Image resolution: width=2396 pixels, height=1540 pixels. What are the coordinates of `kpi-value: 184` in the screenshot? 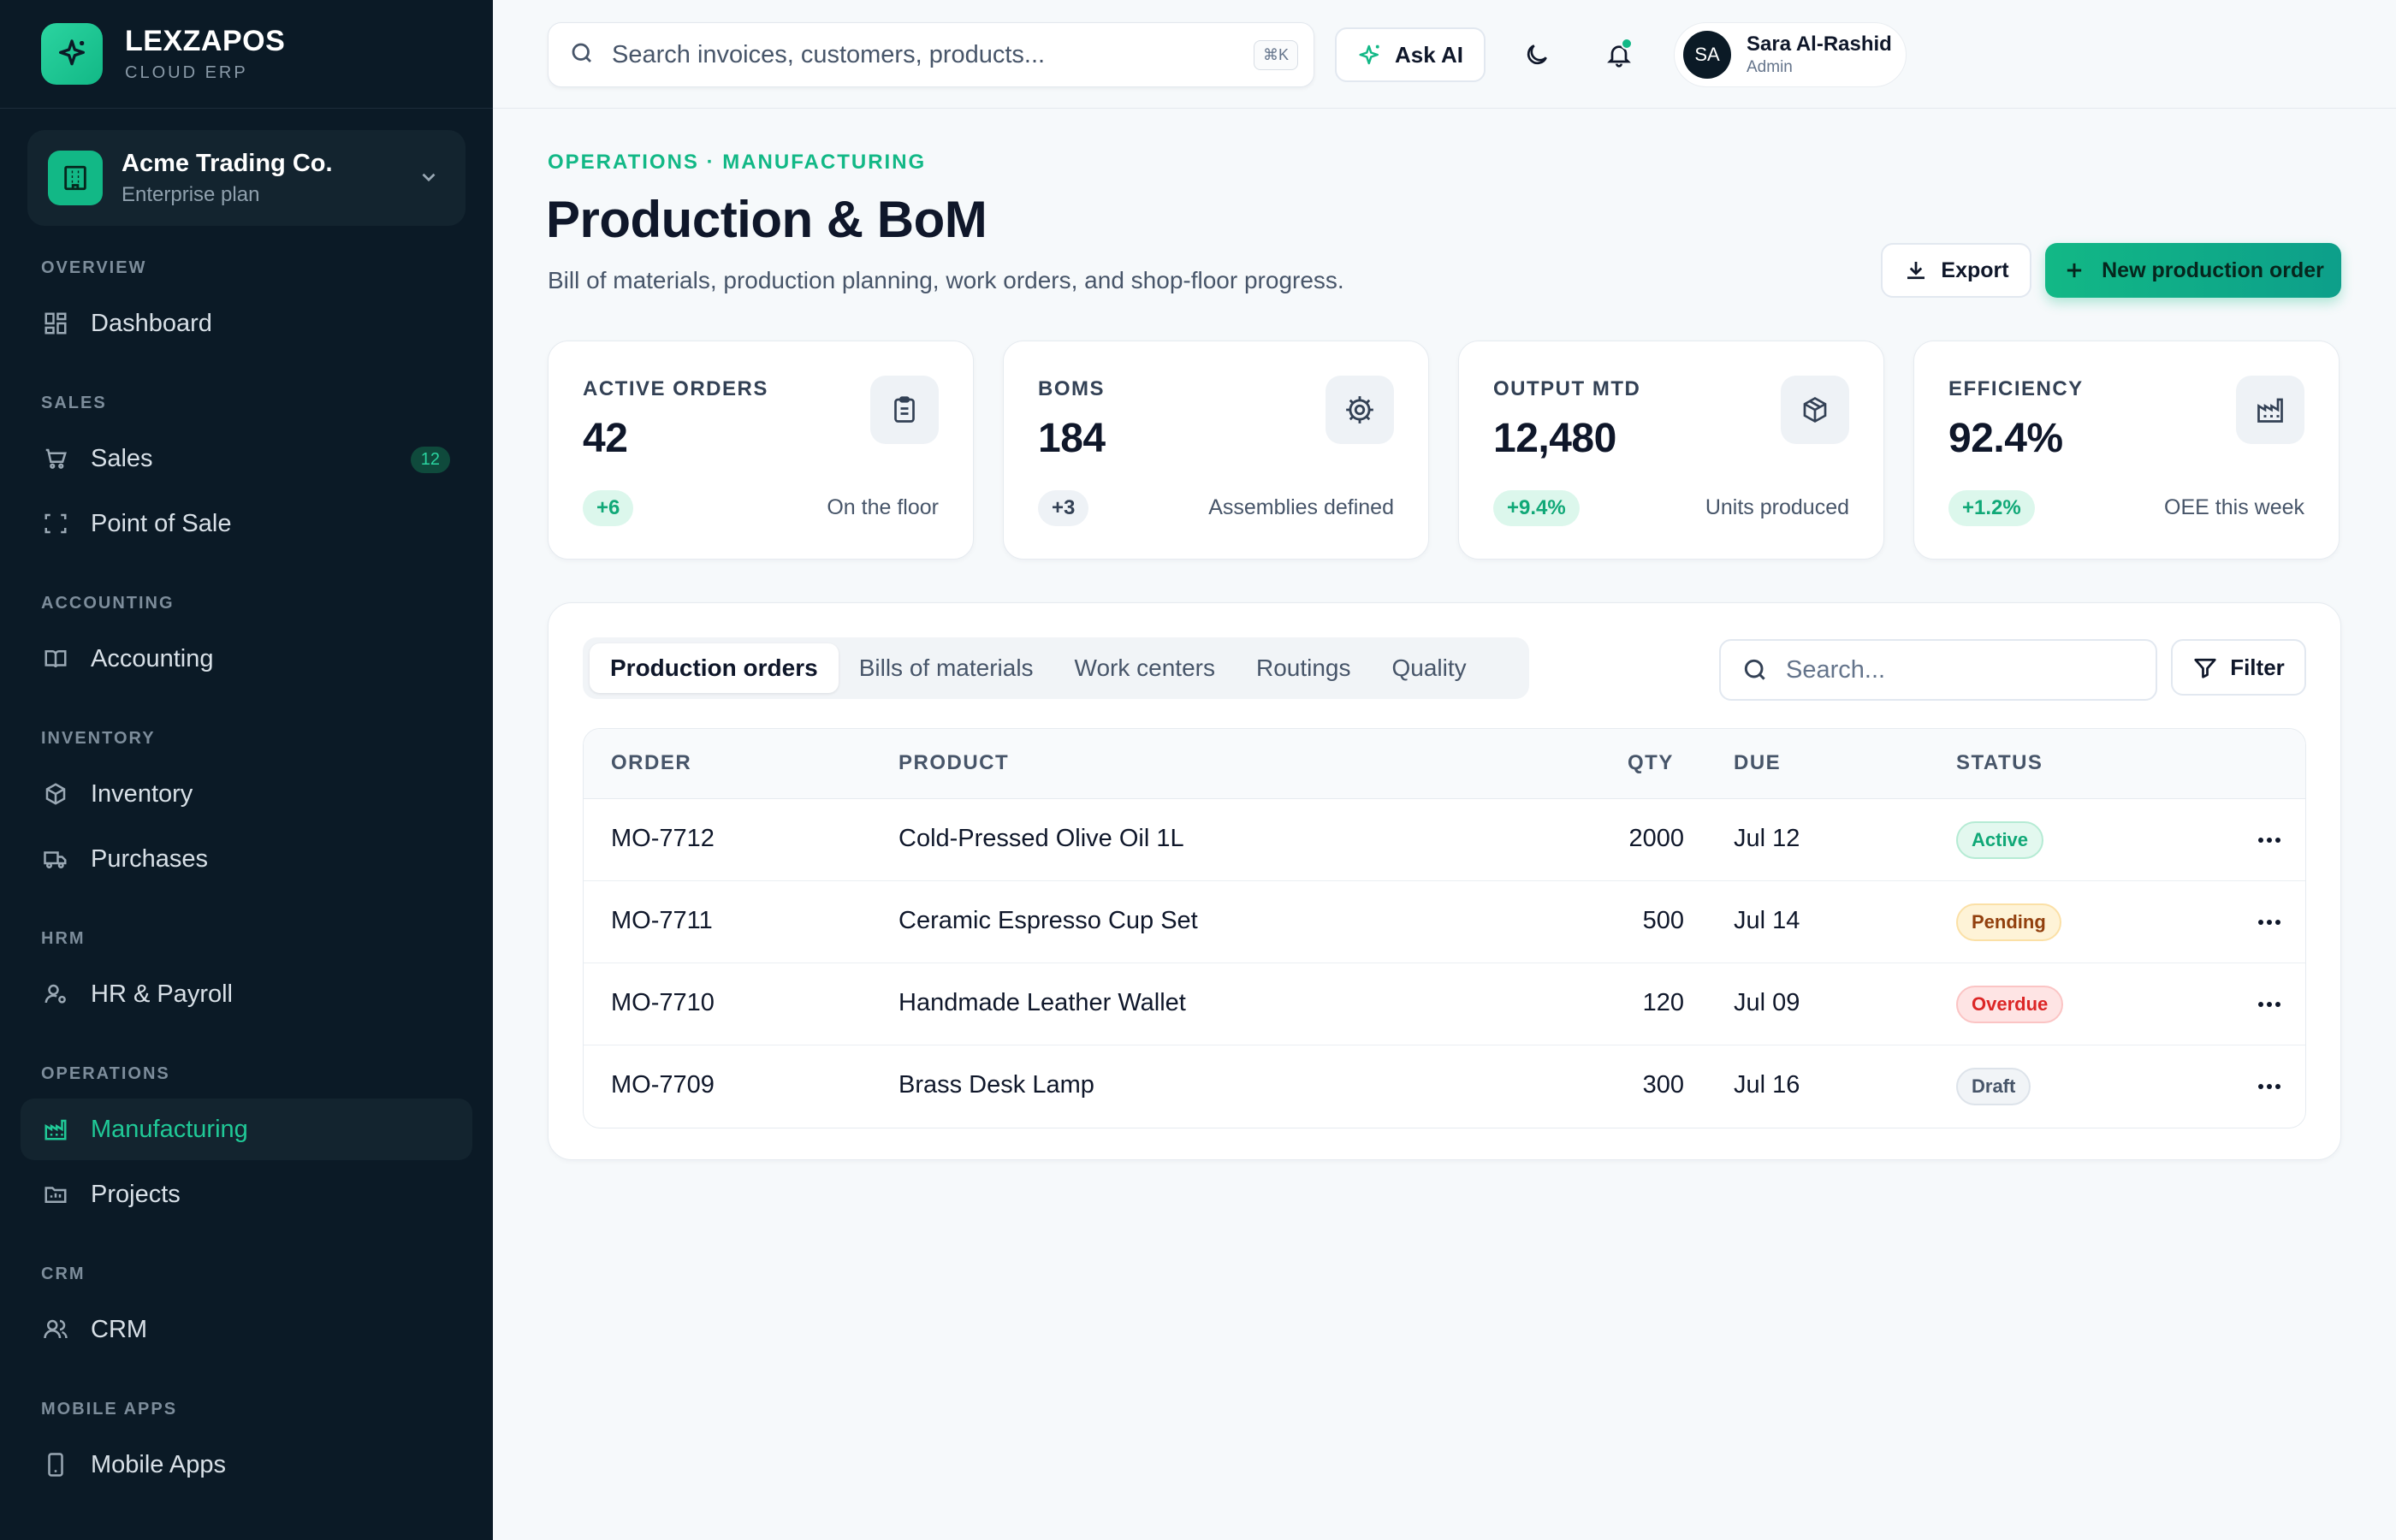 It's located at (1072, 438).